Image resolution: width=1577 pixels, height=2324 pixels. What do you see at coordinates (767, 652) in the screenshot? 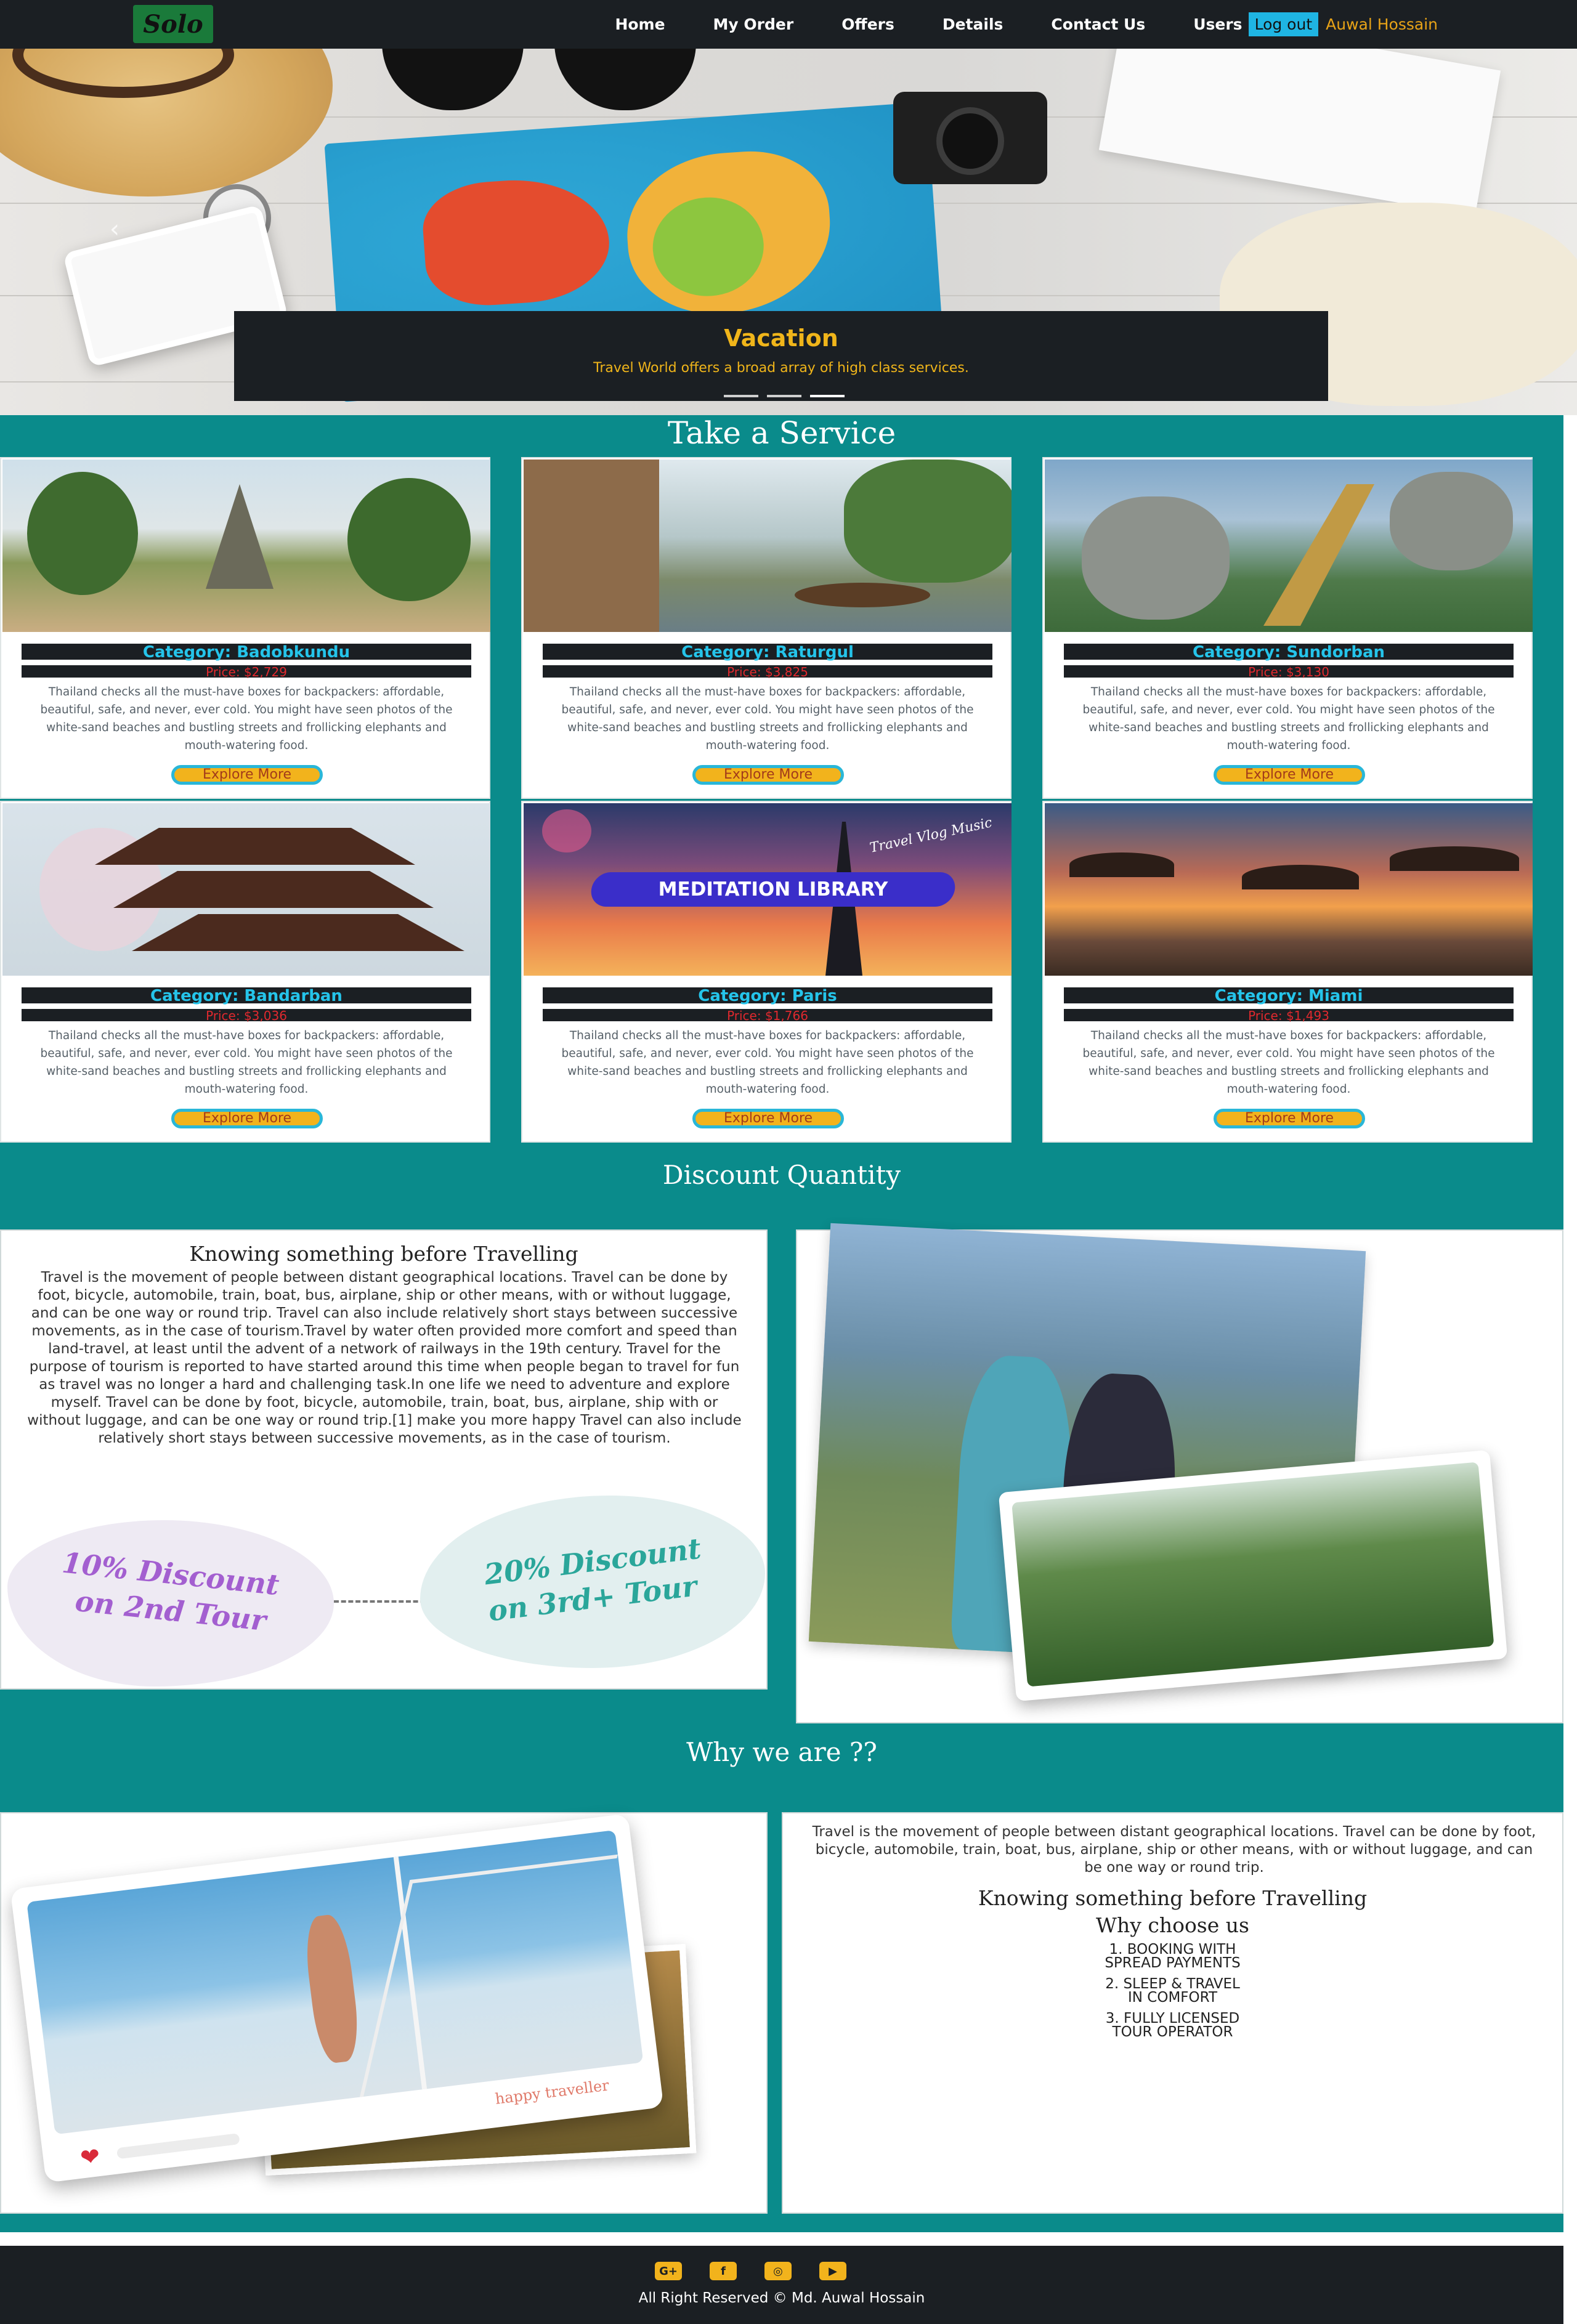
I see `card-category: Category: Raturgul` at bounding box center [767, 652].